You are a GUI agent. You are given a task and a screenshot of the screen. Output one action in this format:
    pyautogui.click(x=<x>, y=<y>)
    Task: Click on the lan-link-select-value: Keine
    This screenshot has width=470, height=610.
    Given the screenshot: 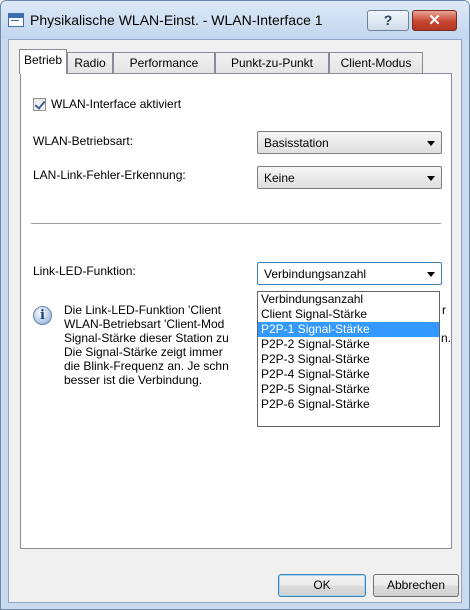 What is the action you would take?
    pyautogui.click(x=279, y=178)
    